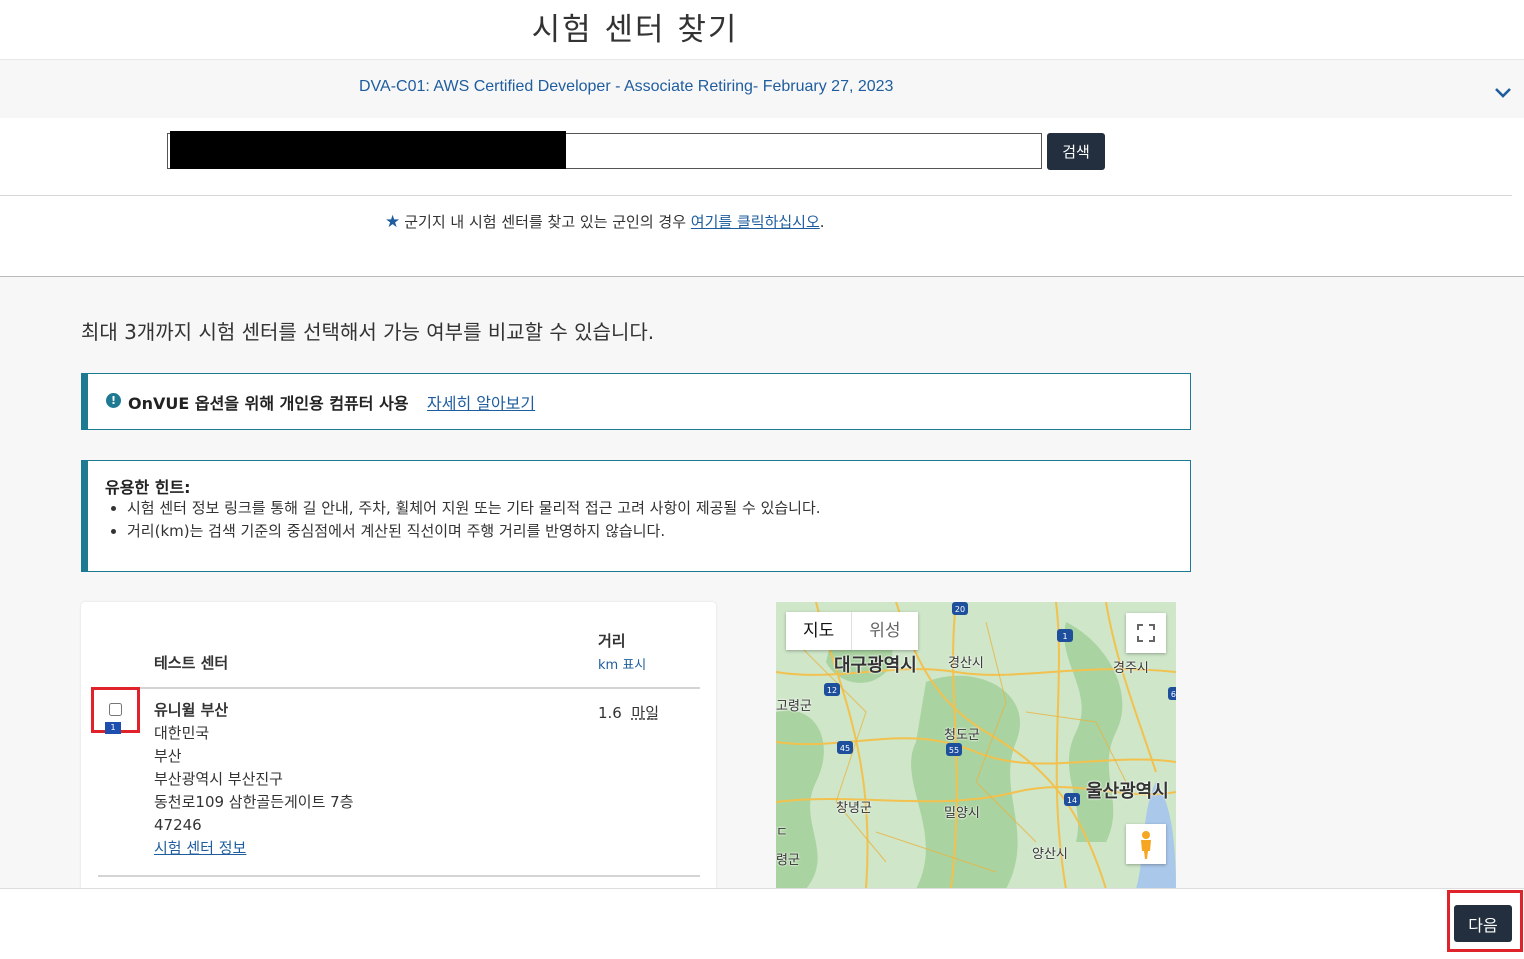 The image size is (1524, 959). What do you see at coordinates (636, 401) in the screenshot?
I see `onvue-callout: ! OnVUE 옵션을 위해 개인용 컴퓨터 사용 자세히 알아보기` at bounding box center [636, 401].